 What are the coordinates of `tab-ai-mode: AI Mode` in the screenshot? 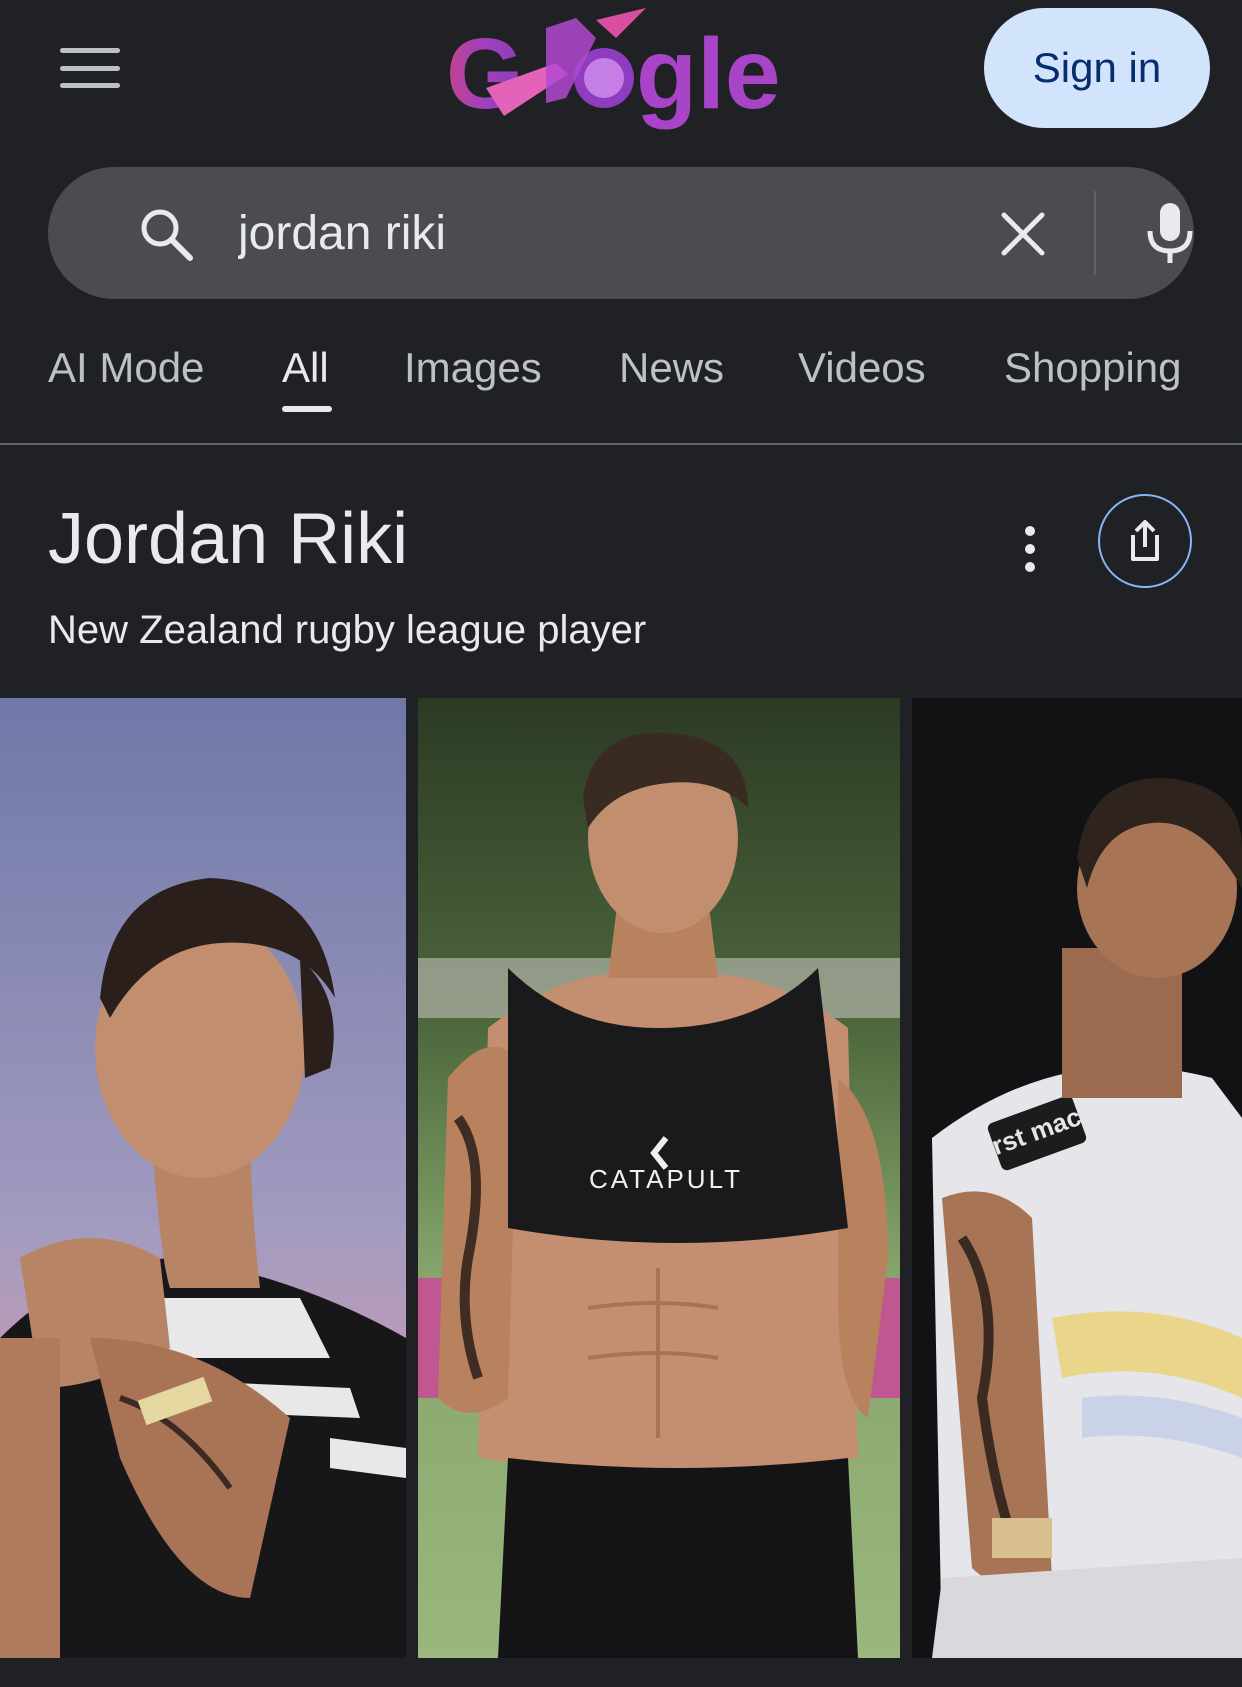 It's located at (126, 368).